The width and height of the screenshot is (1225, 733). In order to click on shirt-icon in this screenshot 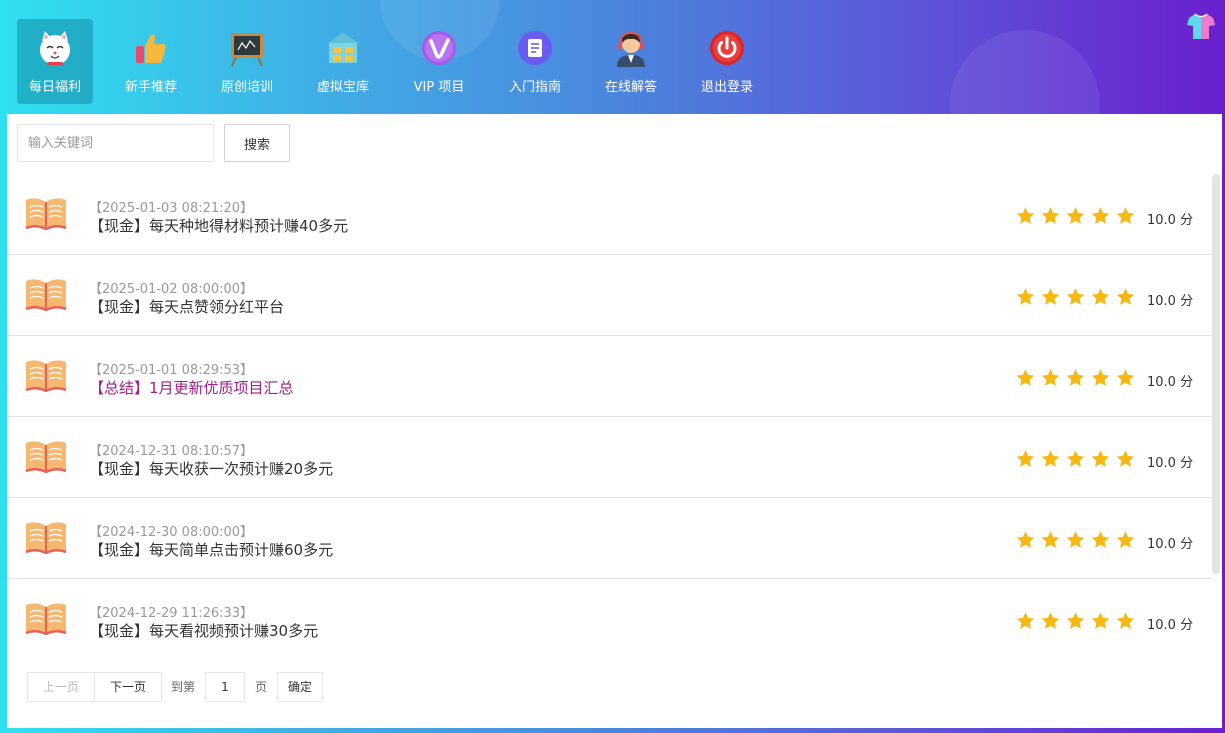, I will do `click(1201, 26)`.